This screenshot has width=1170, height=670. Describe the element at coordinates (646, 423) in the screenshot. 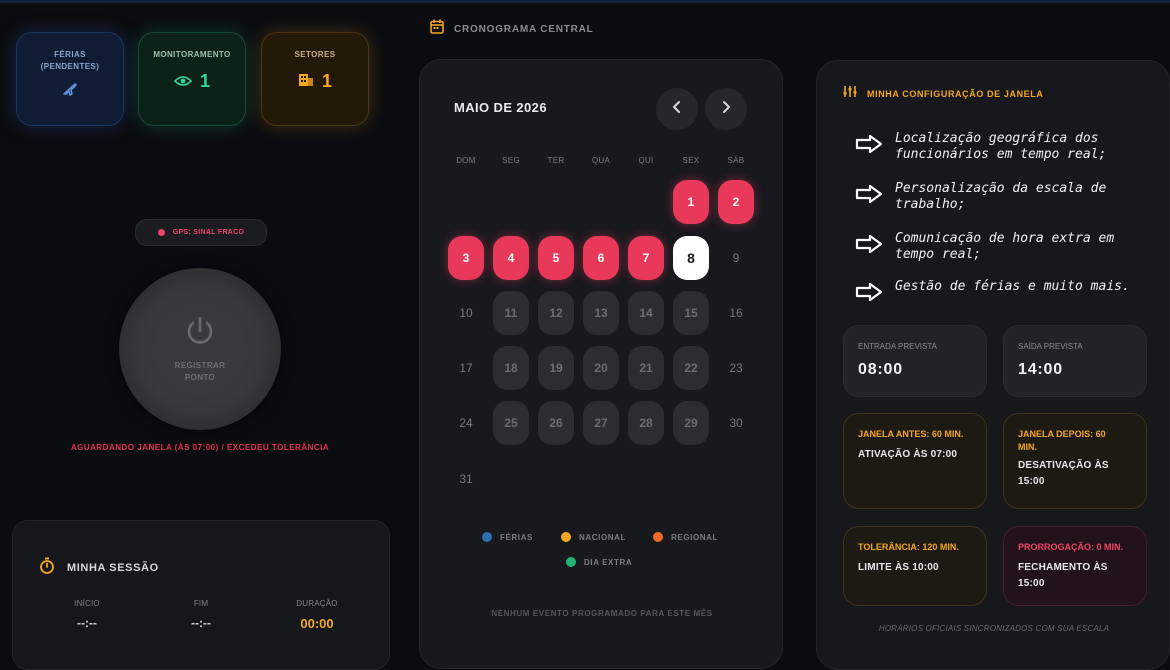

I see `calendar-day: 28` at that location.